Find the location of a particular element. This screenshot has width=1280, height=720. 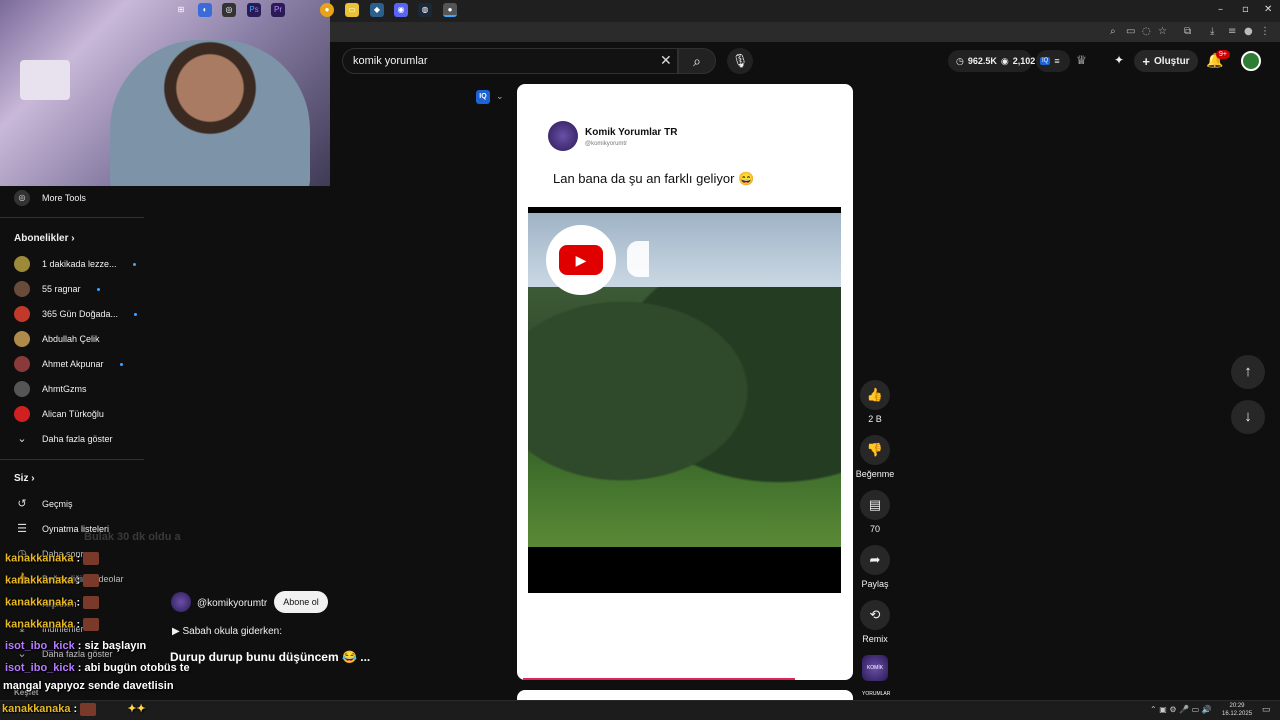

sidebar-item-history: ↺ Geçmiş is located at coordinates (43, 504).